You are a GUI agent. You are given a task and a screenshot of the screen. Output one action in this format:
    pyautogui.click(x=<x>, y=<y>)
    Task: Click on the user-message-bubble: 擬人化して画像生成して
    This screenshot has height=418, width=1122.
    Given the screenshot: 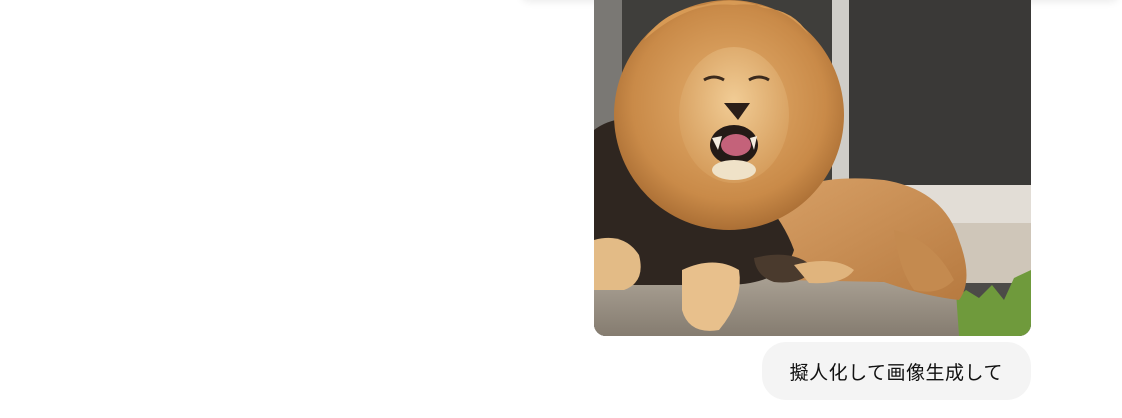 What is the action you would take?
    pyautogui.click(x=896, y=371)
    